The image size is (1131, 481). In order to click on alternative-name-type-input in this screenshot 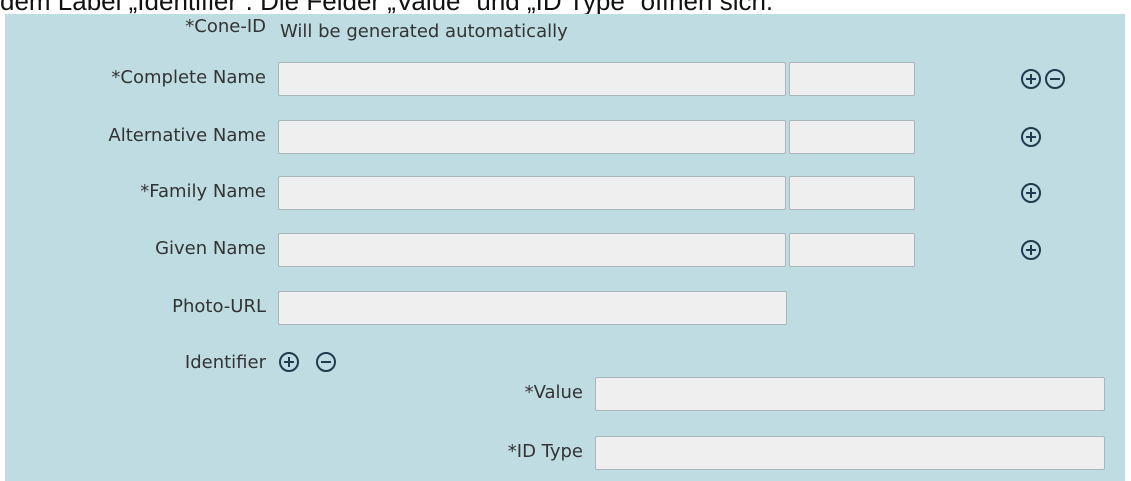, I will do `click(852, 137)`.